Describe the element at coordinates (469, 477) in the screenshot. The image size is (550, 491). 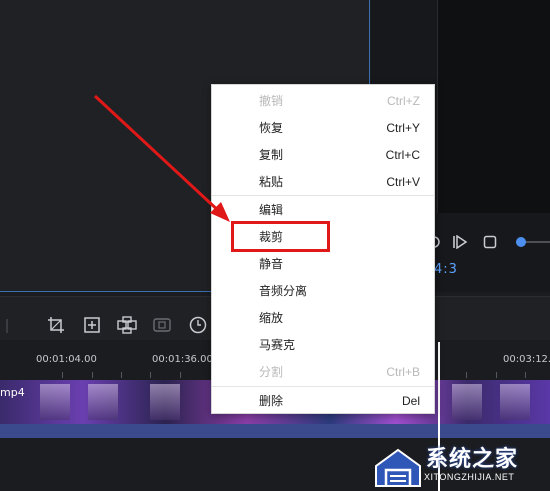
I see `watermark-subtitle: XITONGZHIJIA.NET` at that location.